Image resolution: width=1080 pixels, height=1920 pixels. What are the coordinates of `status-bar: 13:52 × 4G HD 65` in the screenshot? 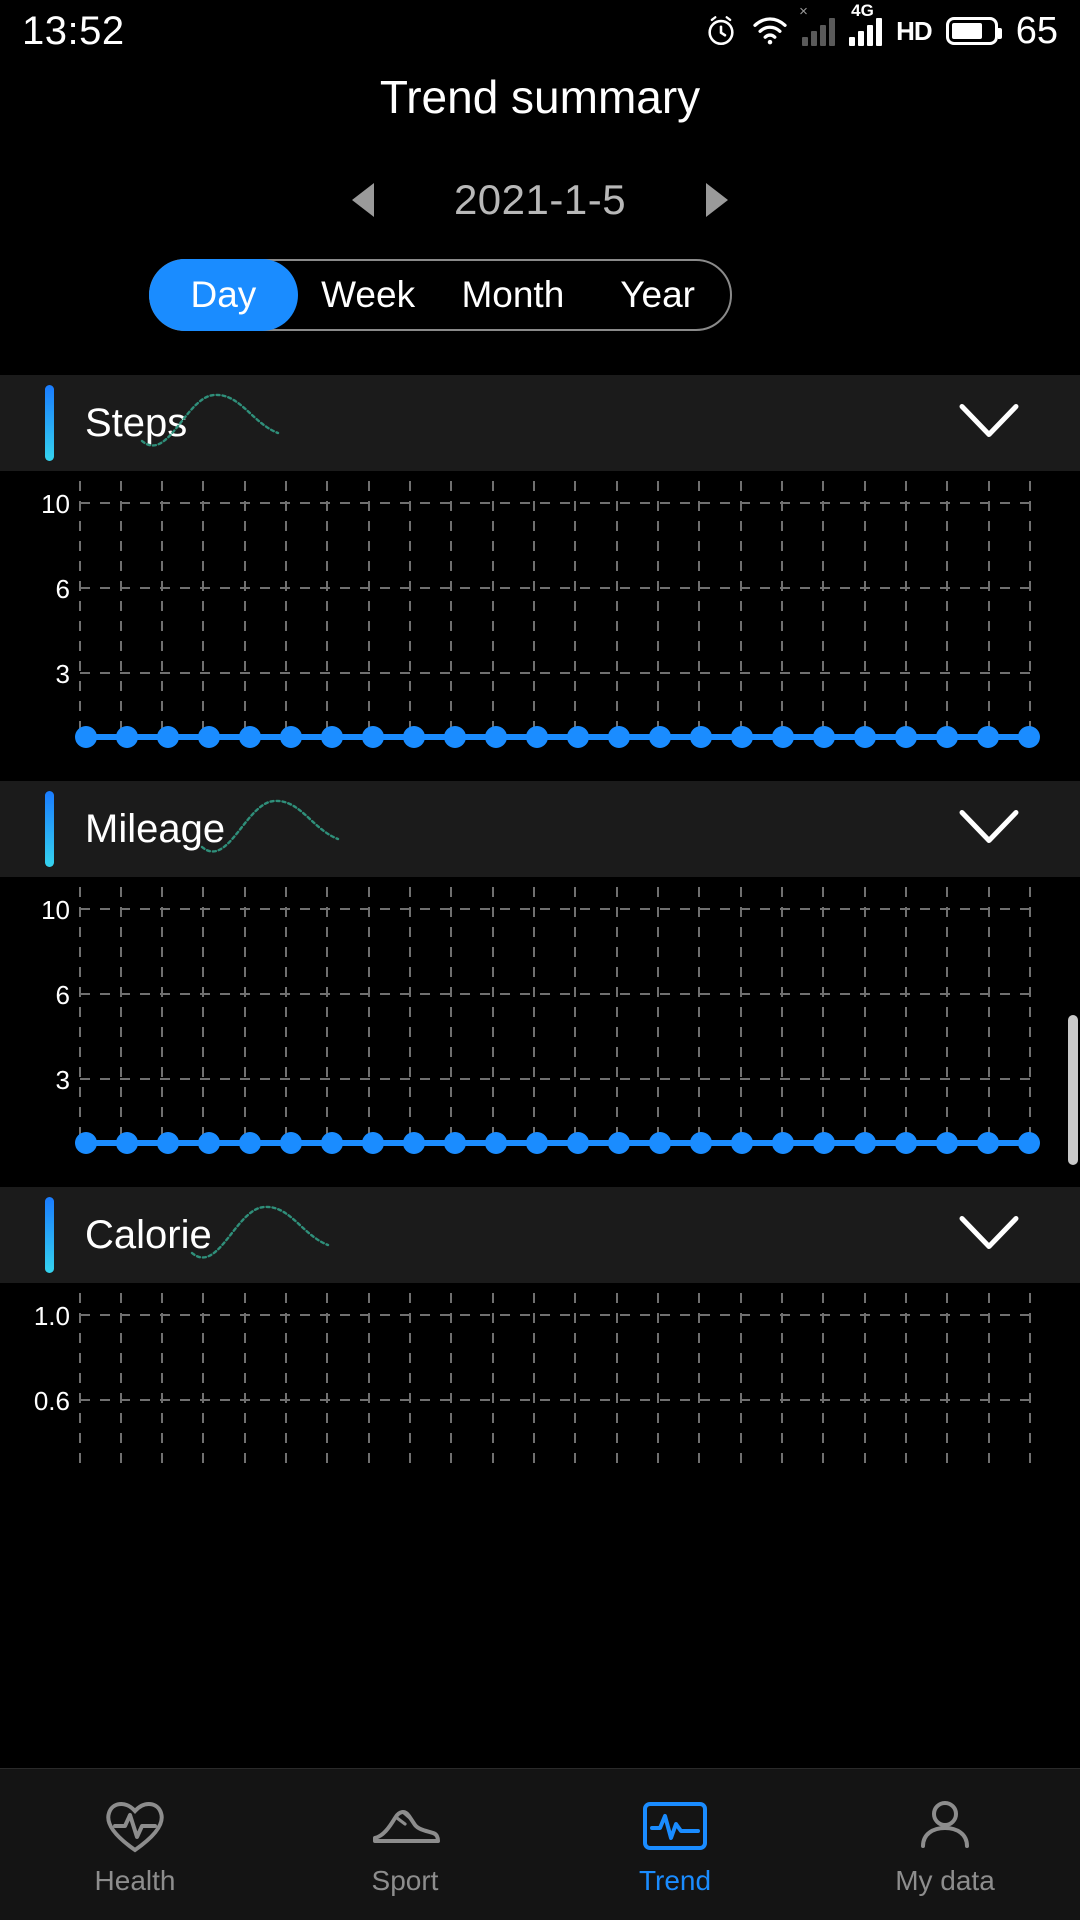 It's located at (540, 31).